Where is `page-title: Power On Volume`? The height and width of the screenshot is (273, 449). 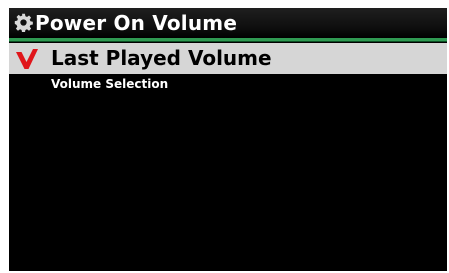
page-title: Power On Volume is located at coordinates (136, 23).